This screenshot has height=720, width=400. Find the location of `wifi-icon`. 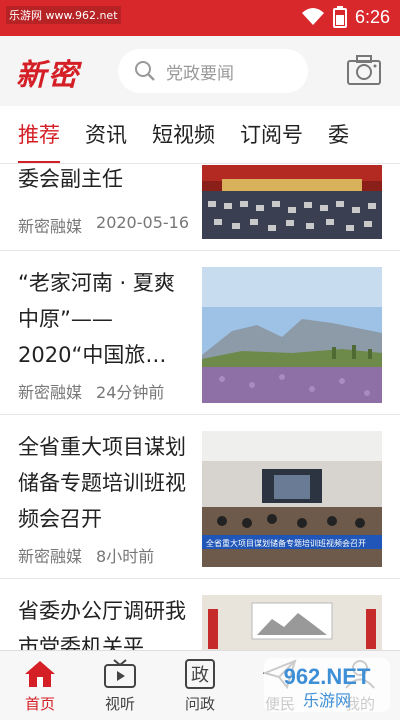

wifi-icon is located at coordinates (312, 16).